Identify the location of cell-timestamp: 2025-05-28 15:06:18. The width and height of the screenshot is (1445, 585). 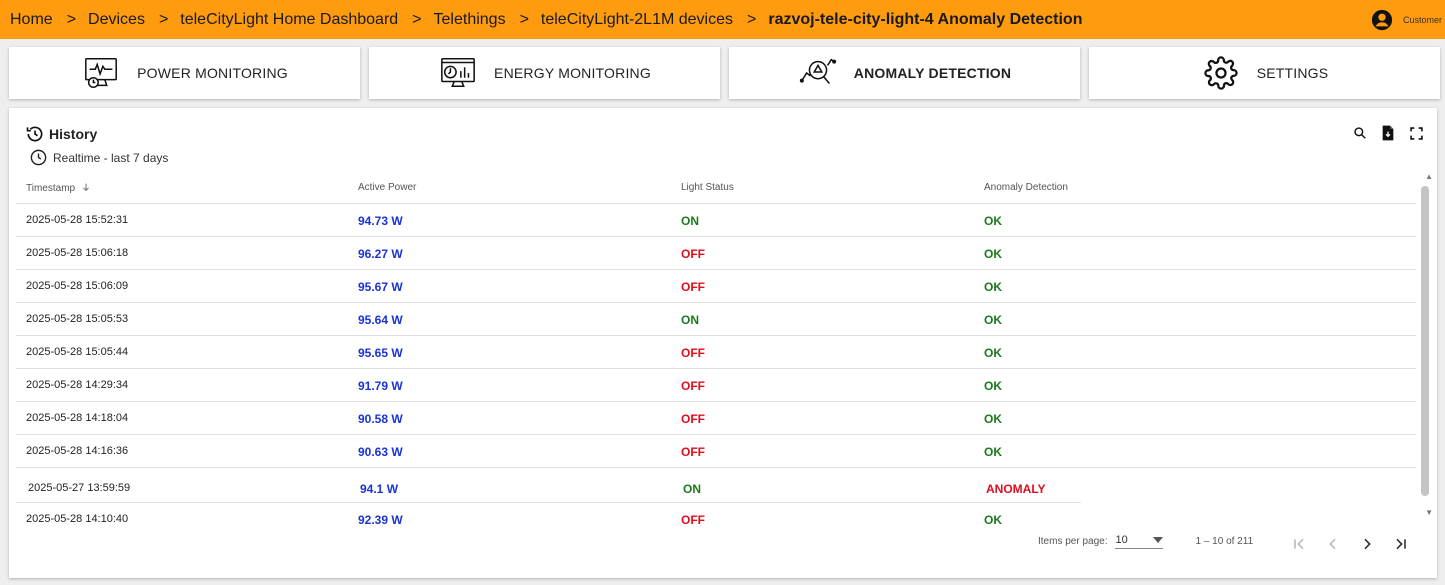
(77, 253).